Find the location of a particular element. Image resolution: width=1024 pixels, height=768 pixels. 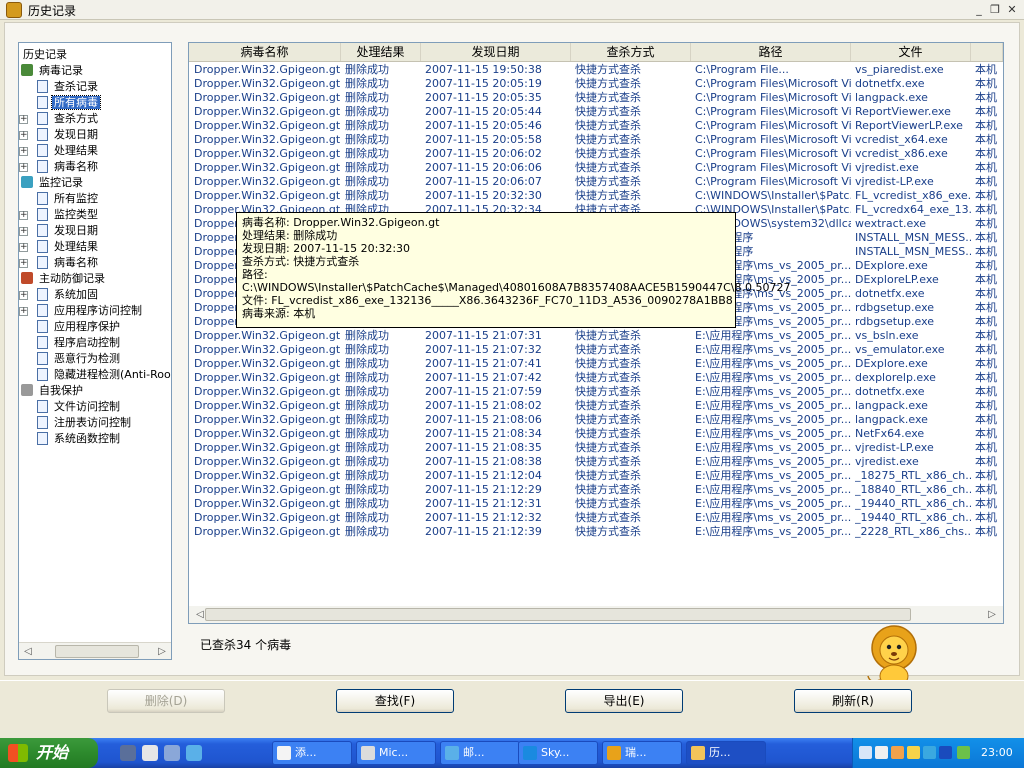

tree-item: 查杀记录 is located at coordinates (59, 87).